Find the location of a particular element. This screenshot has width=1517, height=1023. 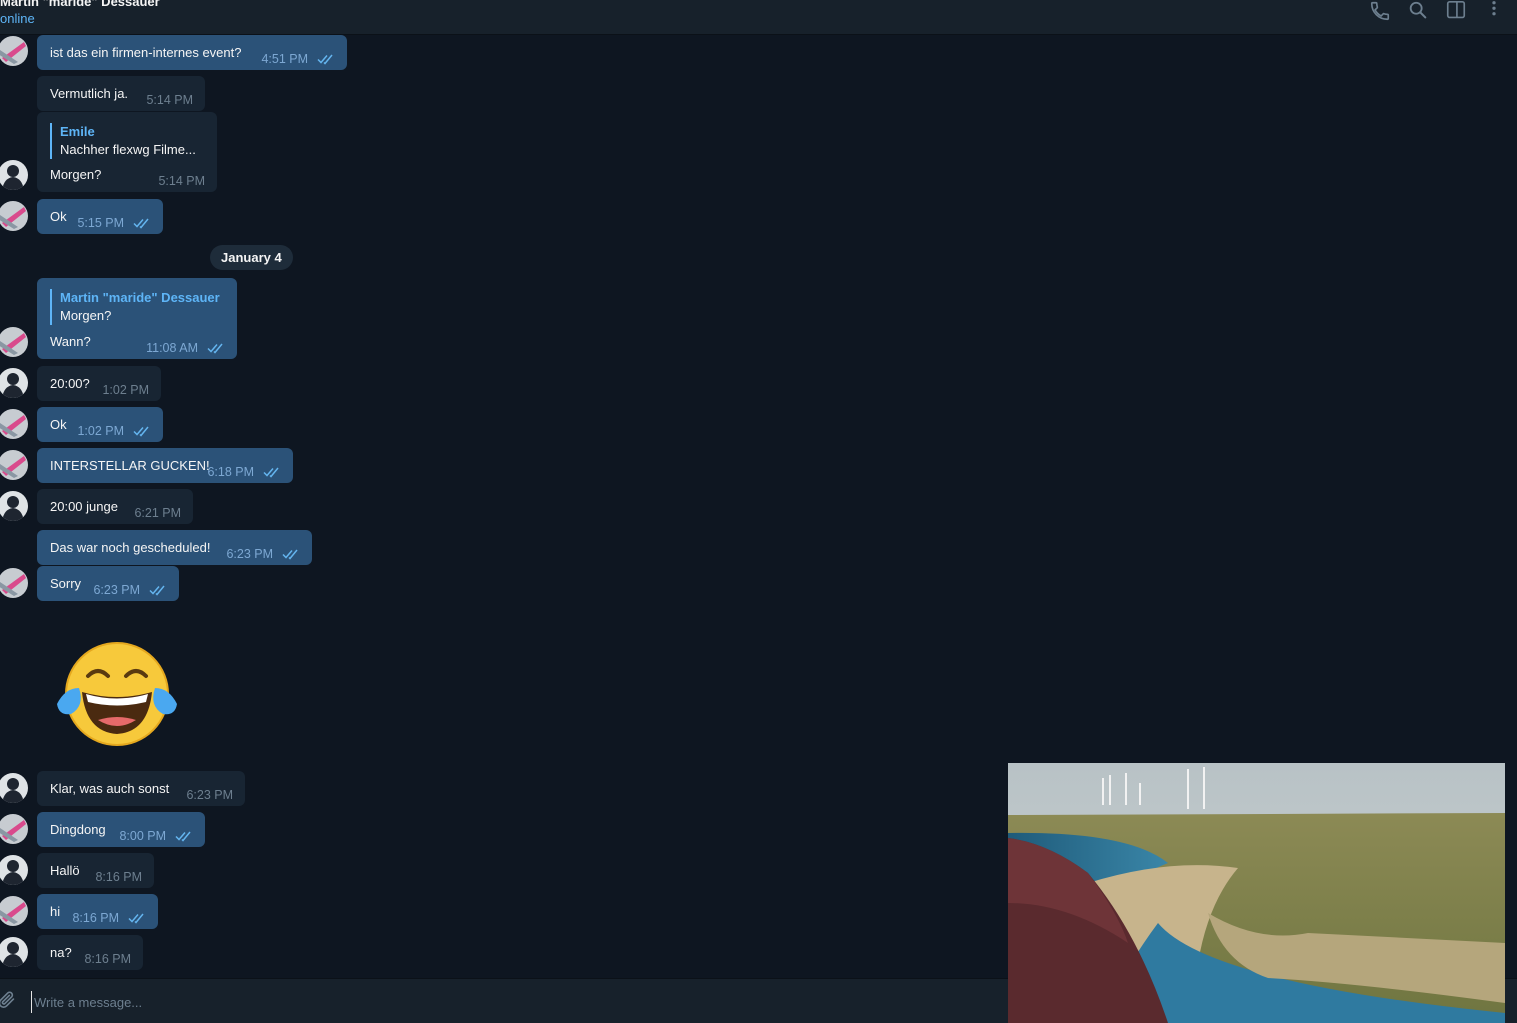

message-outgoing: Ok 5:15 PM is located at coordinates (100, 216).